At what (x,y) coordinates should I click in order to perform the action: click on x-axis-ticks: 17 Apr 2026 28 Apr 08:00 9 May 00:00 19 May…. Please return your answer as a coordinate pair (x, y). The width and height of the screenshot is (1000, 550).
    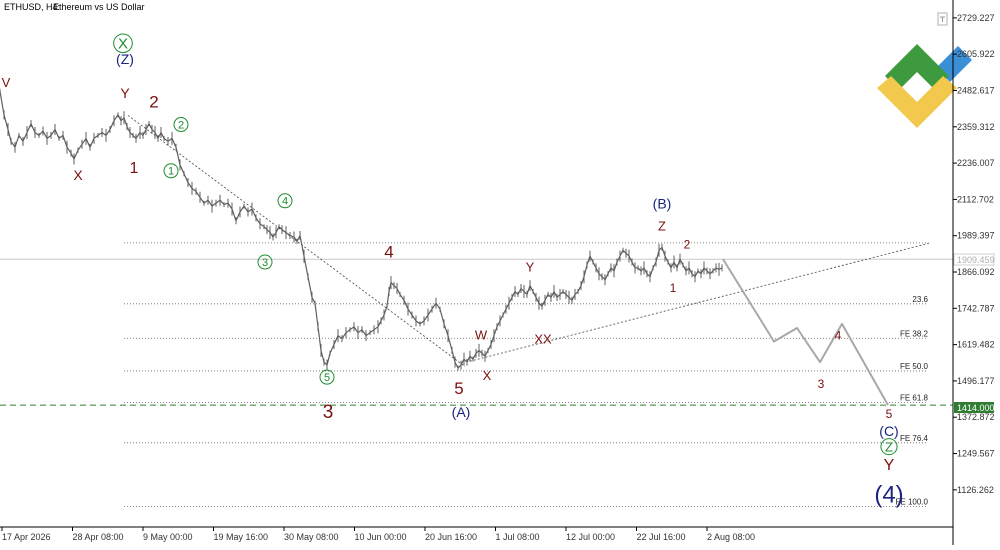
    Looking at the image, I should click on (378, 534).